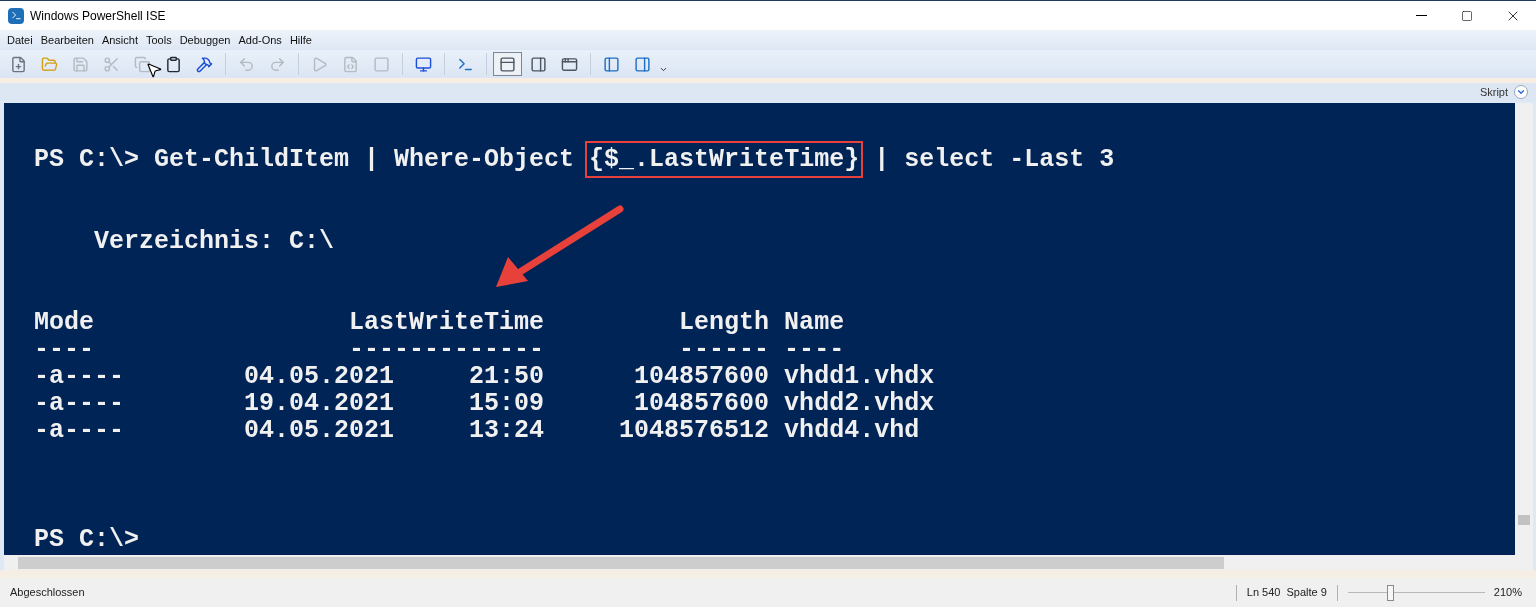  I want to click on minimize-icon, so click(1421, 15).